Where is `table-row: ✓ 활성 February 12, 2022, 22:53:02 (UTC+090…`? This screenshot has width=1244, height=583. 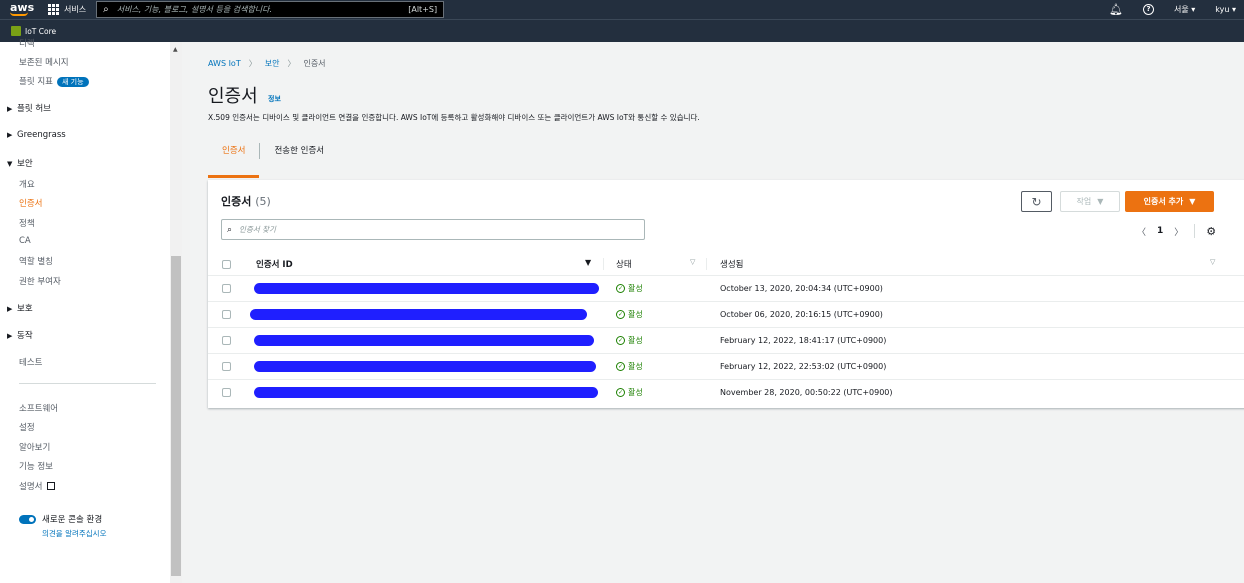
table-row: ✓ 활성 February 12, 2022, 22:53:02 (UTC+090… is located at coordinates (726, 367).